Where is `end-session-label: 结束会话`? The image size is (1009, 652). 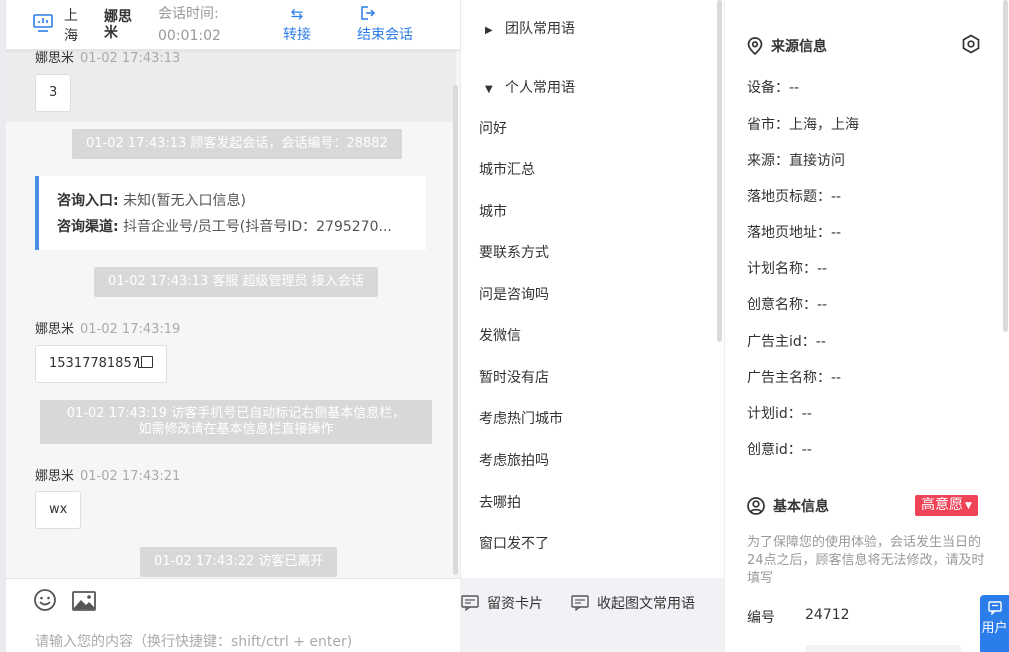
end-session-label: 结束会话 is located at coordinates (385, 35).